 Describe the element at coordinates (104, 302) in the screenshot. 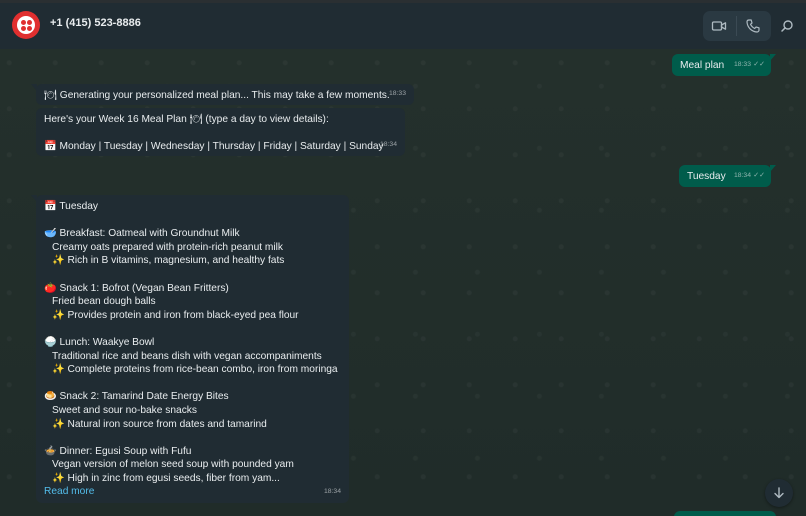

I see `meal-description: Fried bean dough balls` at that location.